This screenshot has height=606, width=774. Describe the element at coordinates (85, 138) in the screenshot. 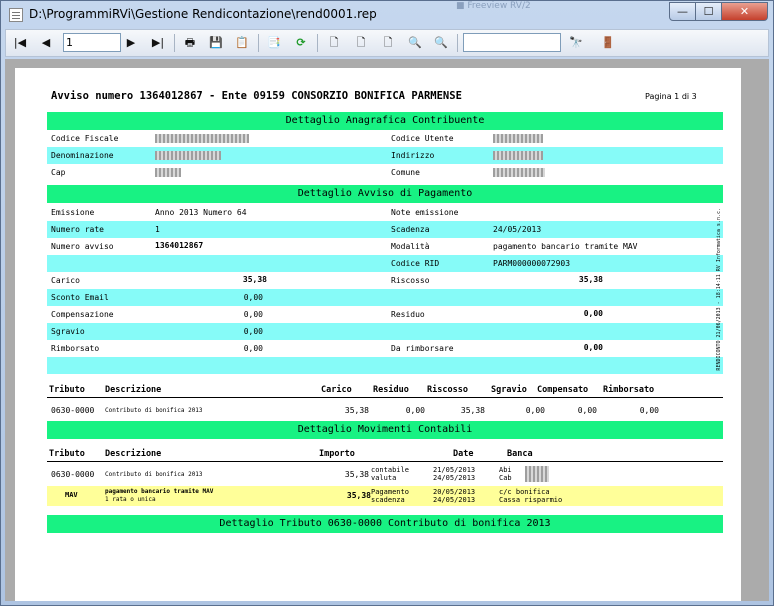

I see `codice-fiscale-label: Codice Fiscale` at that location.